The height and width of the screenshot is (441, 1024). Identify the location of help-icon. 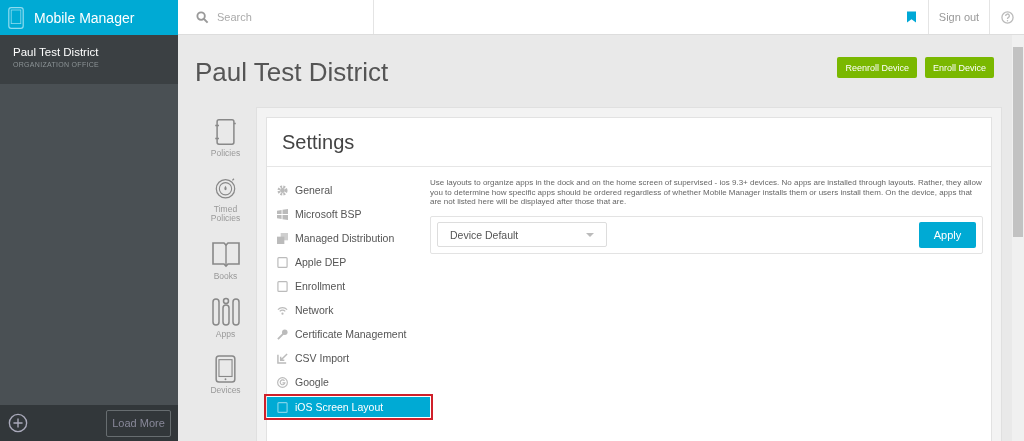
(1007, 17).